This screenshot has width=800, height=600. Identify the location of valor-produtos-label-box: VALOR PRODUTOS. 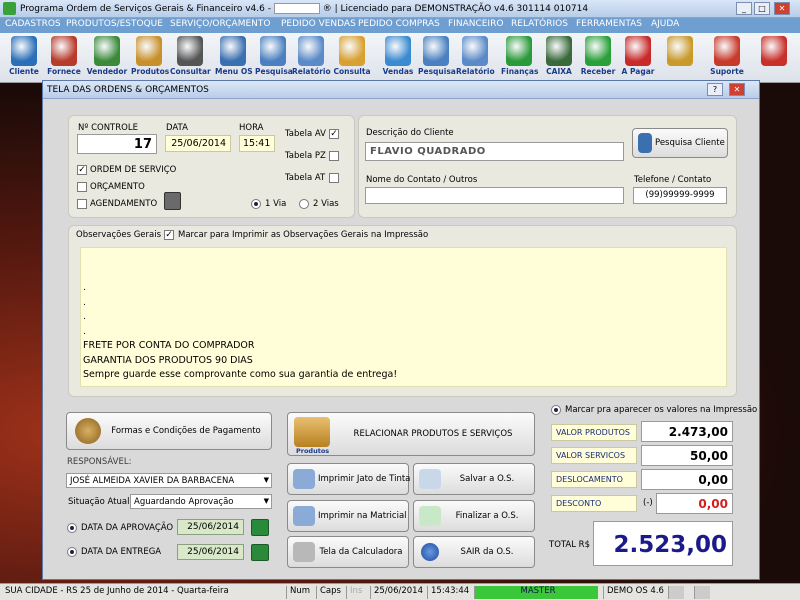
(594, 432).